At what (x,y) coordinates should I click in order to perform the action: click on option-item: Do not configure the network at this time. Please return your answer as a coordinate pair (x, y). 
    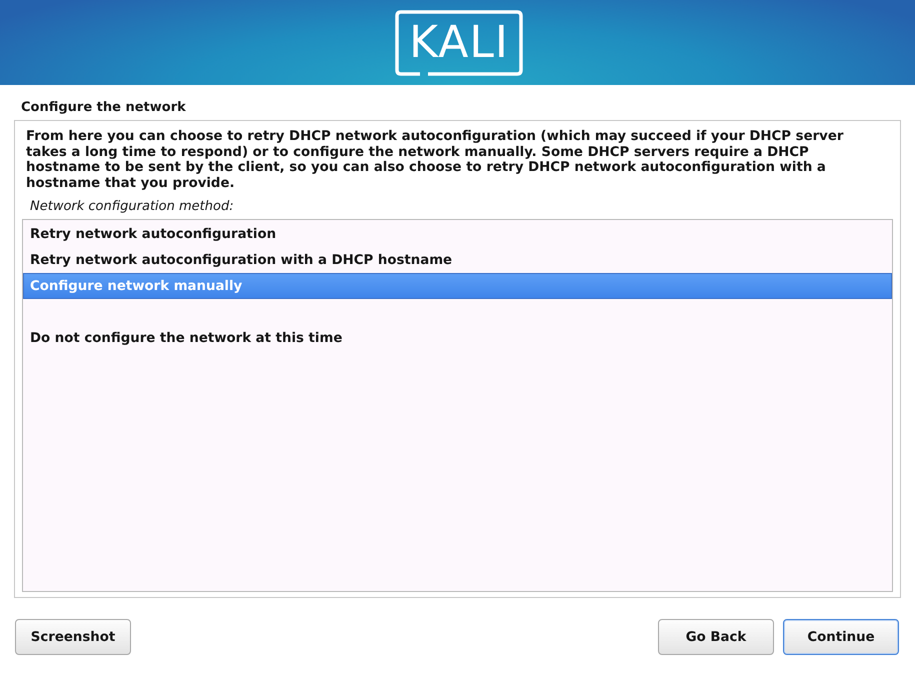
    Looking at the image, I should click on (457, 338).